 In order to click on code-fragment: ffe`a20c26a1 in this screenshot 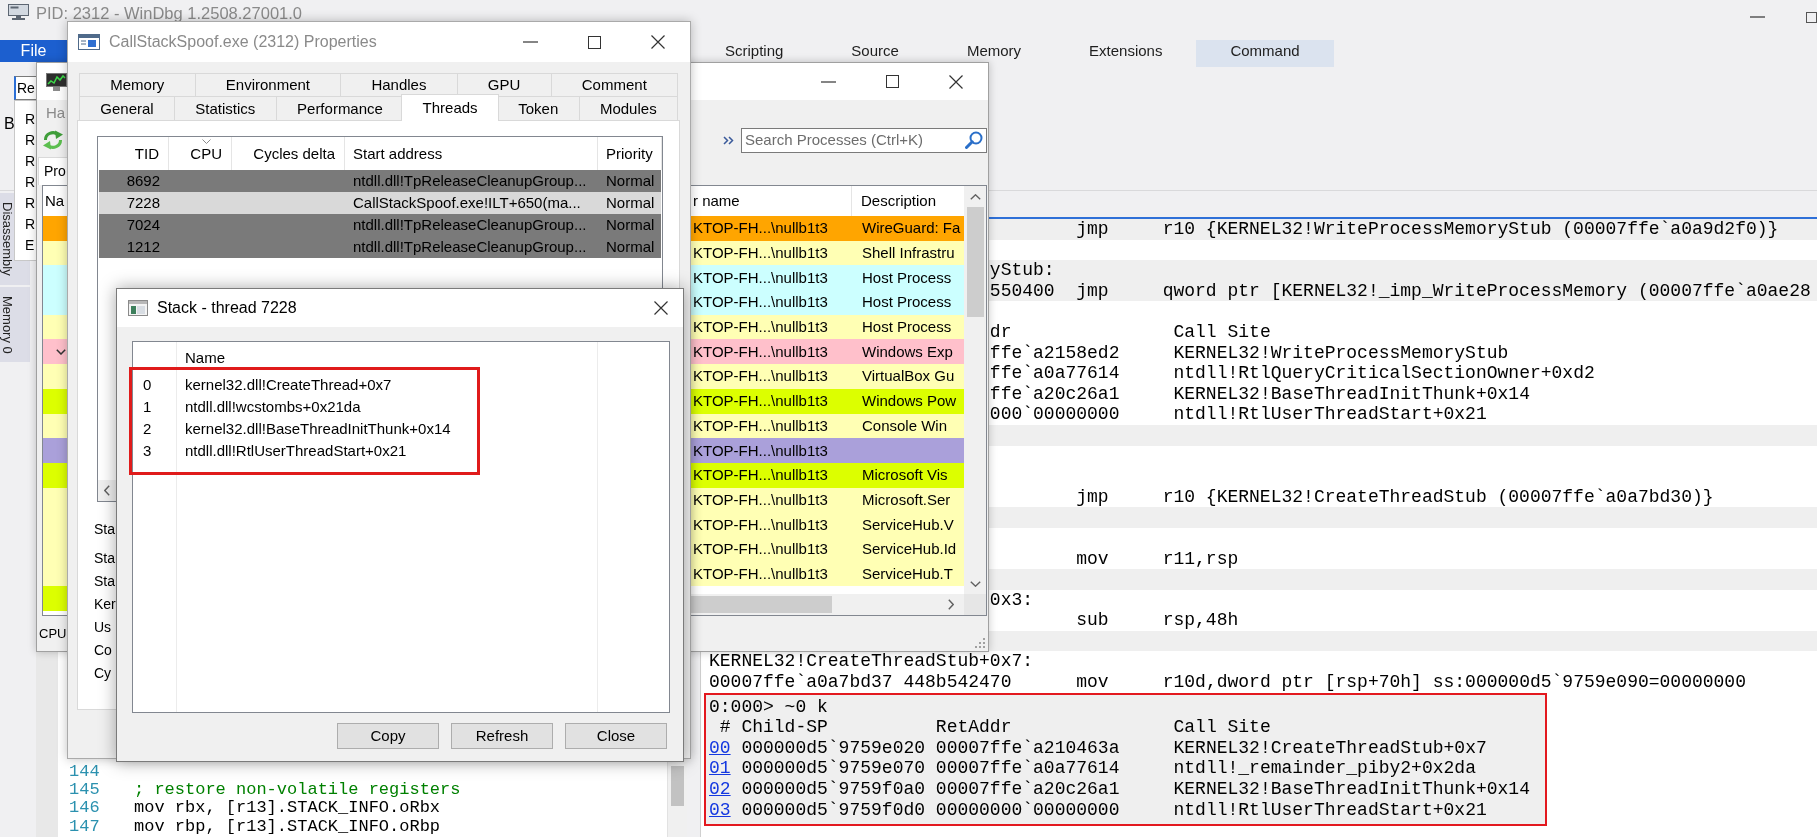, I will do `click(1054, 393)`.